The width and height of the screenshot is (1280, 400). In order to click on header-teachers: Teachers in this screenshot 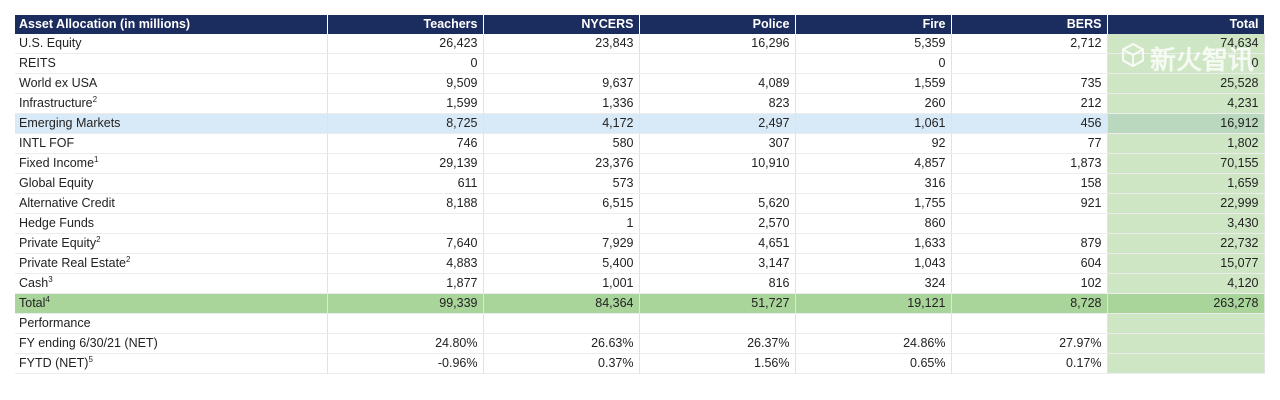, I will do `click(405, 24)`.